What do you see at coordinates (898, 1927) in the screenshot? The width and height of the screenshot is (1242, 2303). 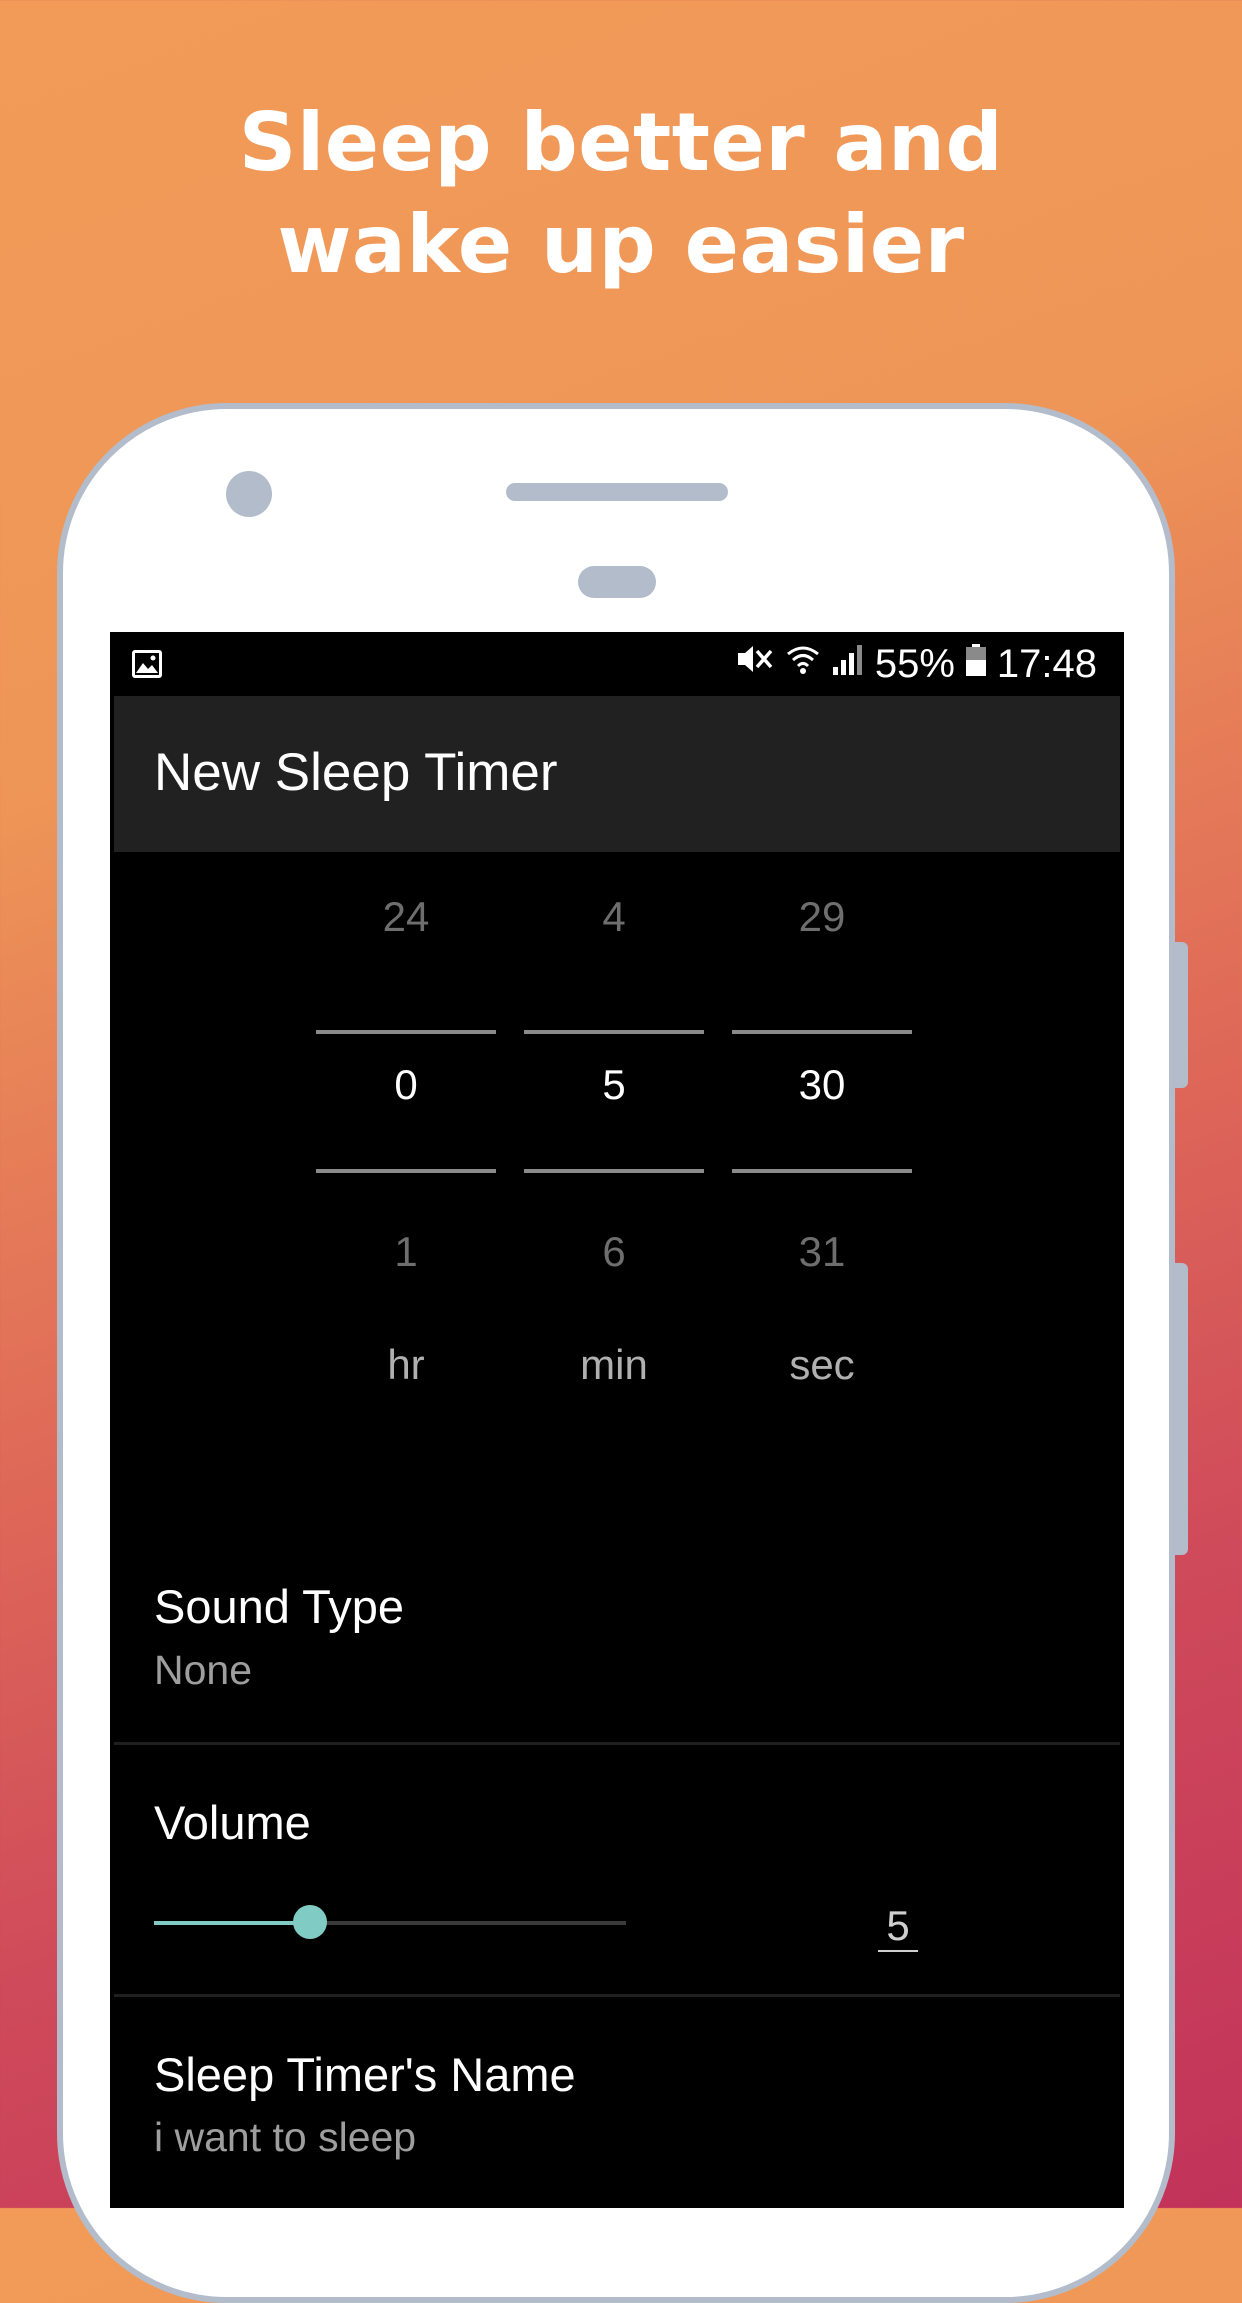 I see `volume-value-field: 5` at bounding box center [898, 1927].